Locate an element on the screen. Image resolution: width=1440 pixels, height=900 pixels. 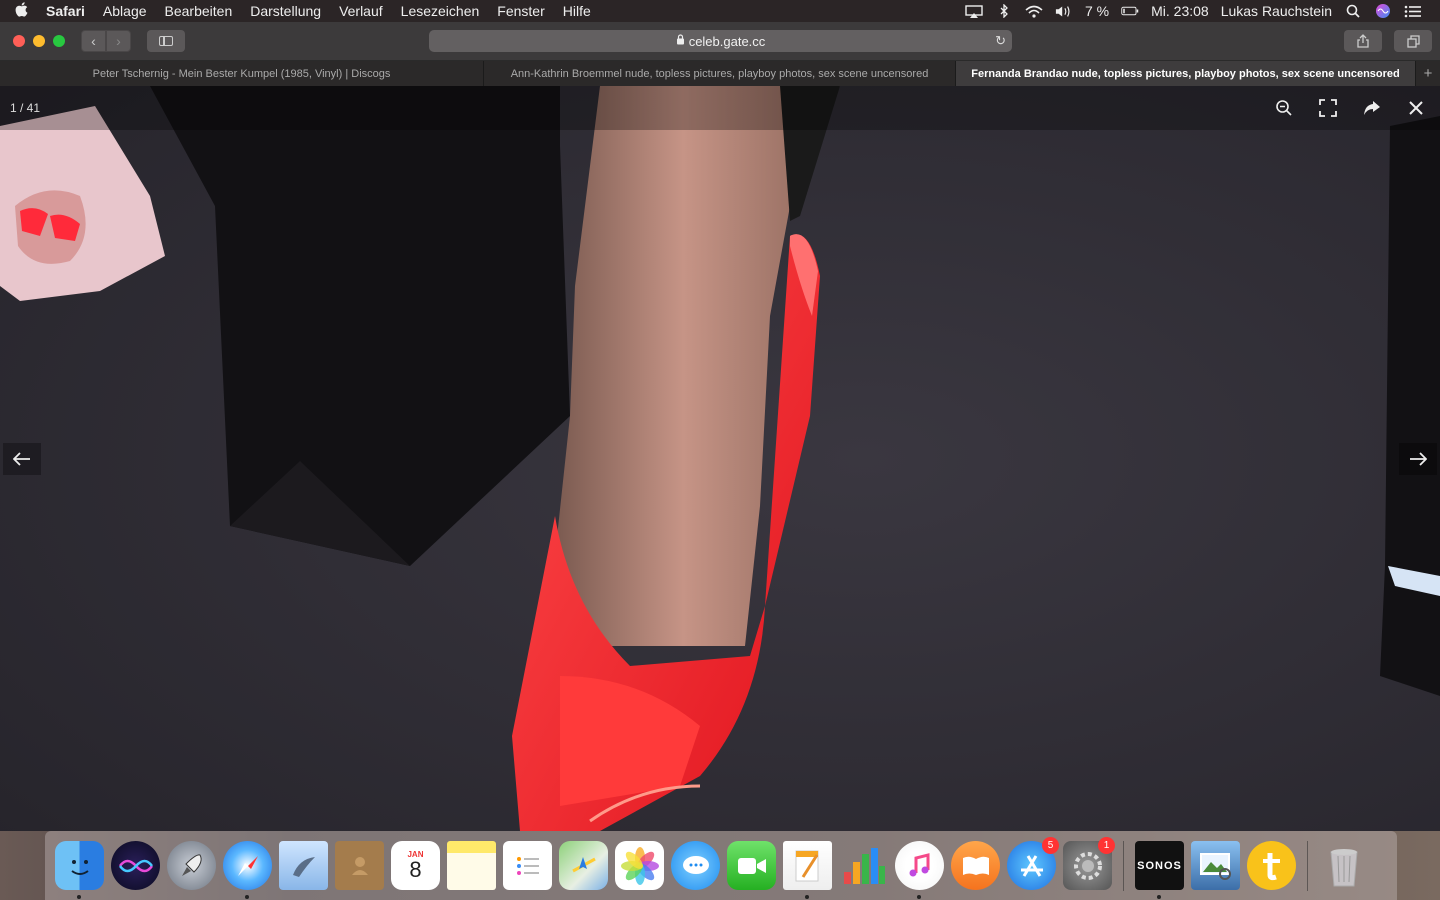
menu-lesezeichen: Lesezeichen is located at coordinates (440, 11).